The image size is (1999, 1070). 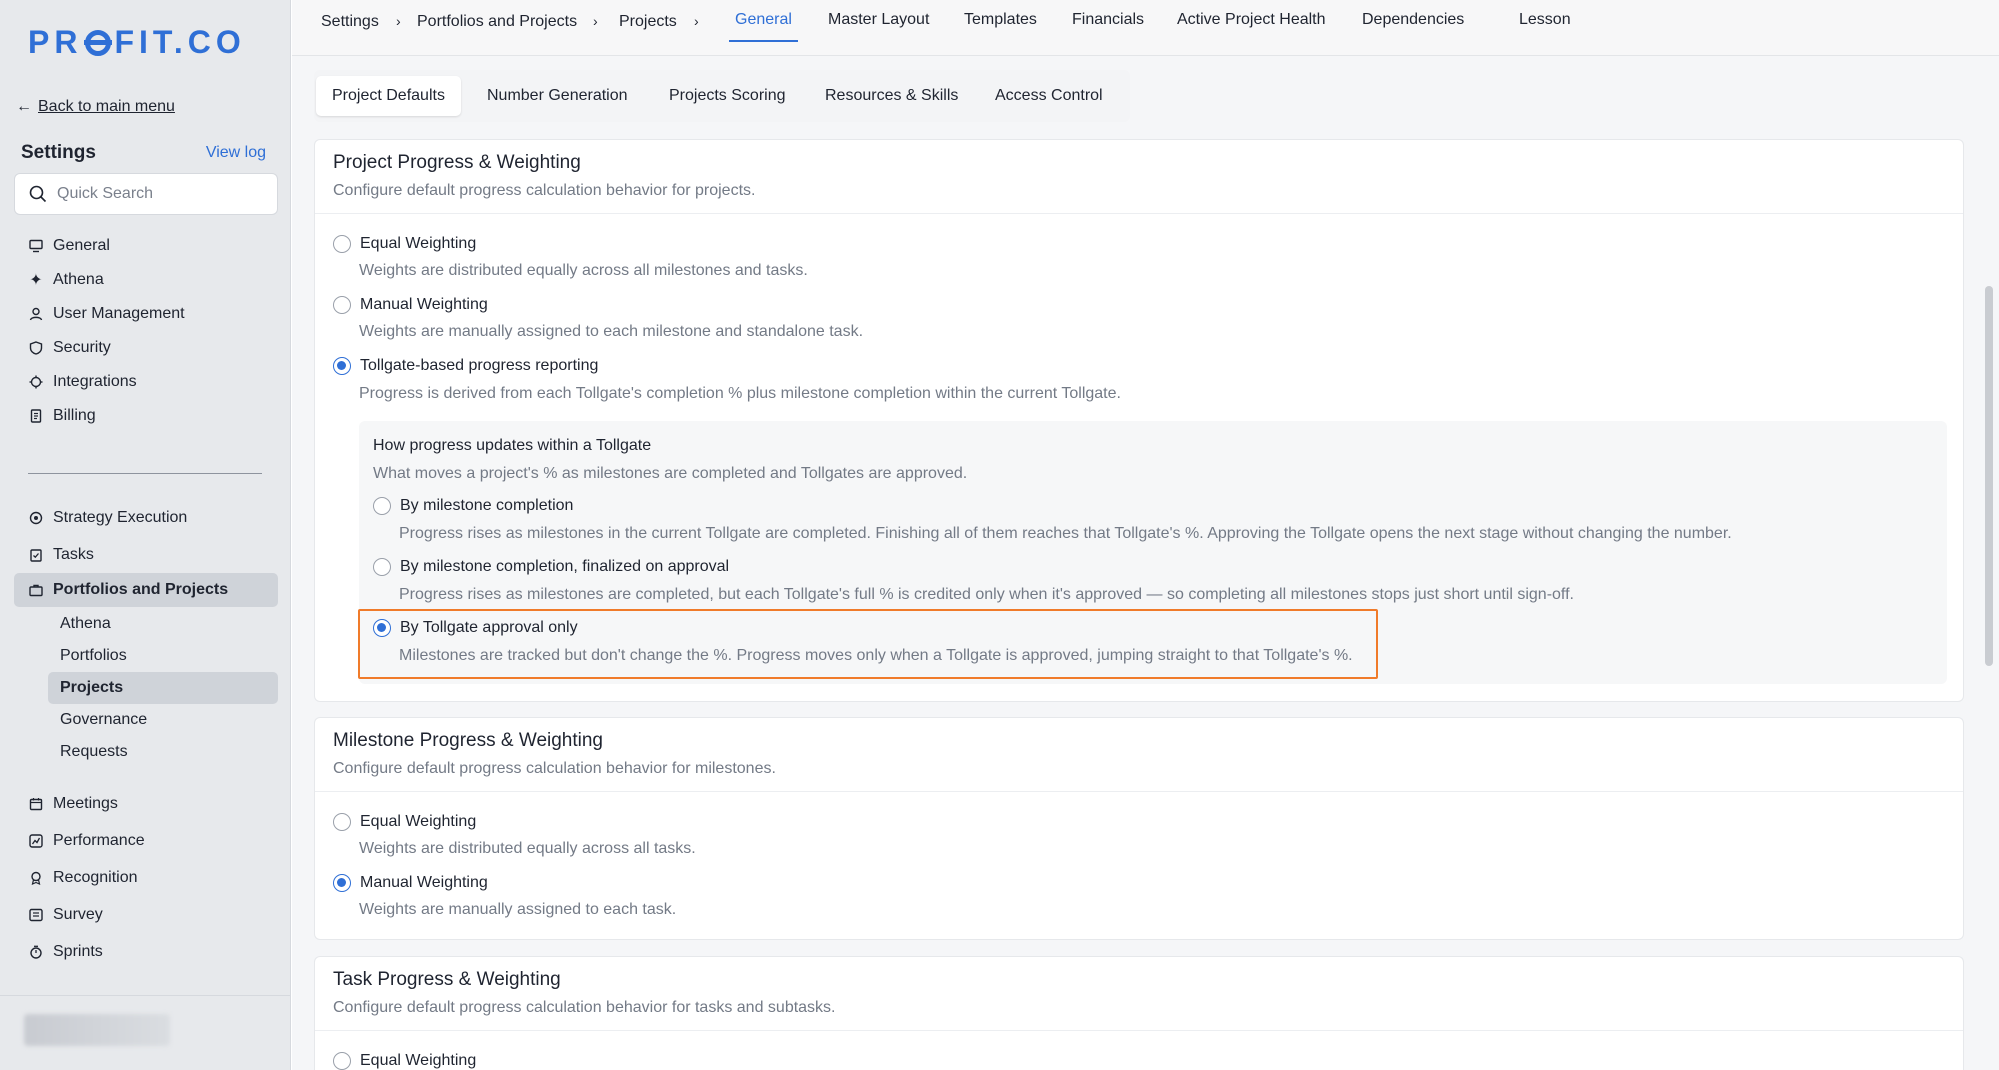 What do you see at coordinates (763, 26) in the screenshot?
I see `tab-general: General` at bounding box center [763, 26].